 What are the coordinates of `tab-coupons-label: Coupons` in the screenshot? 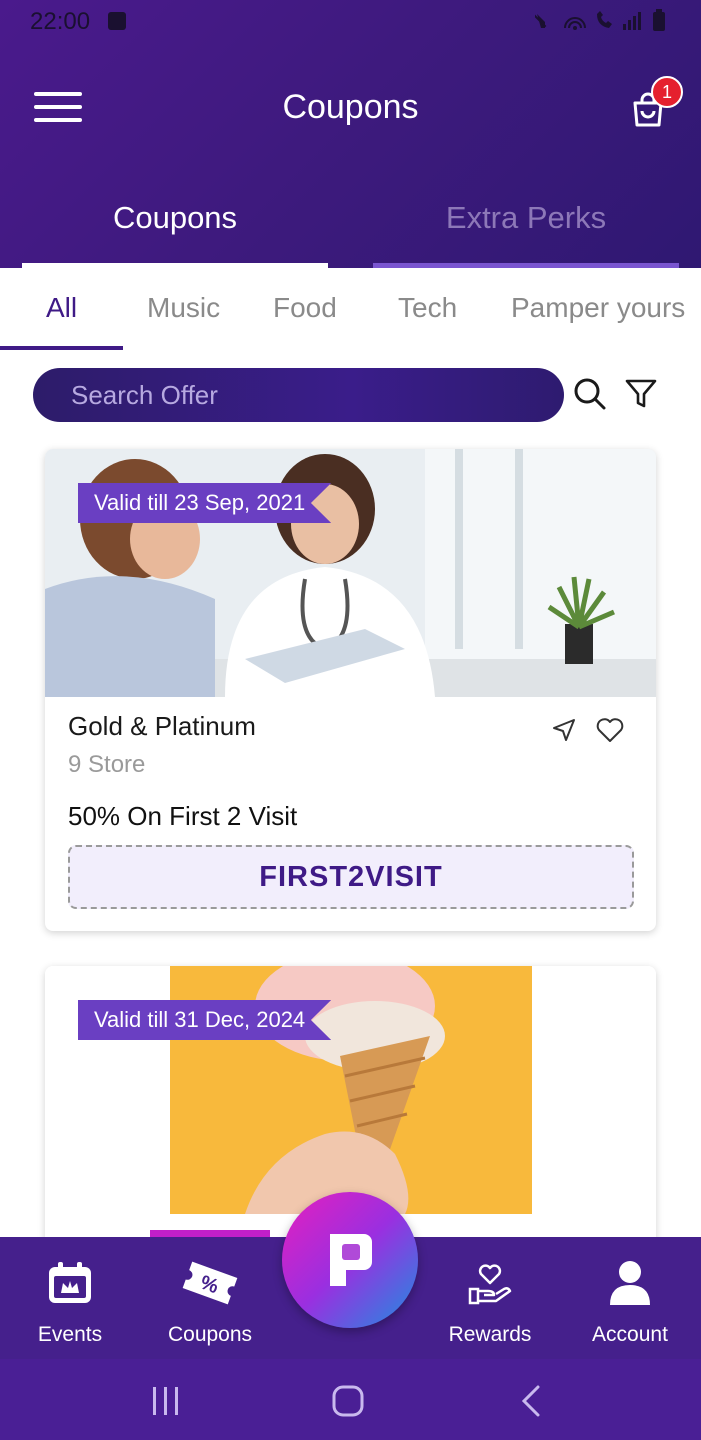 It's located at (175, 217).